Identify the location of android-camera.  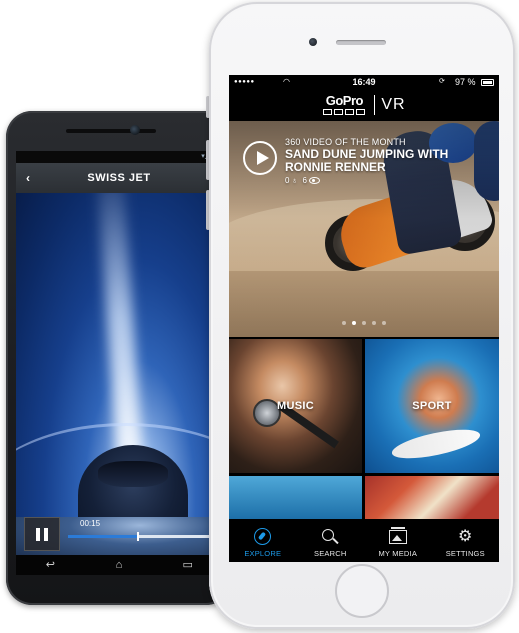
(135, 130).